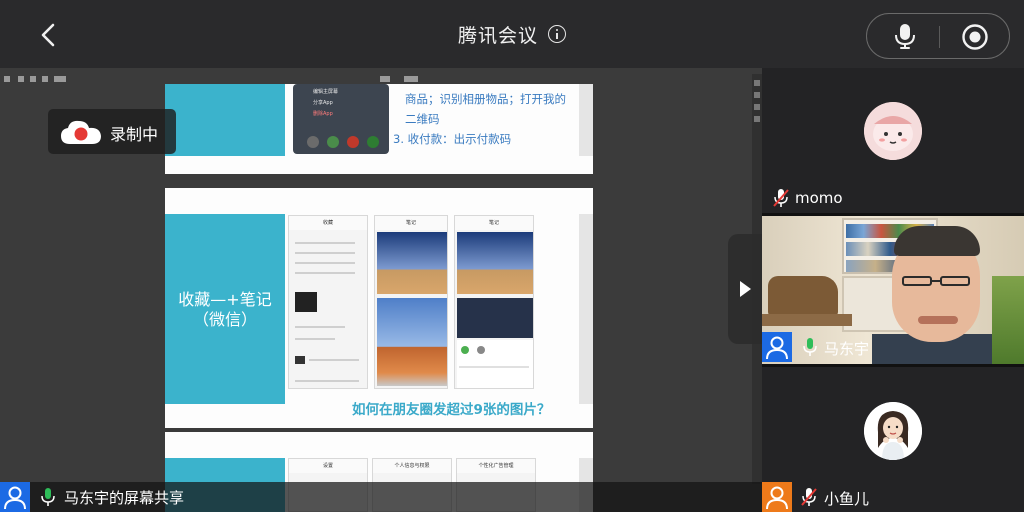 The image size is (1024, 512). I want to click on recording-indicator: 录制中, so click(112, 131).